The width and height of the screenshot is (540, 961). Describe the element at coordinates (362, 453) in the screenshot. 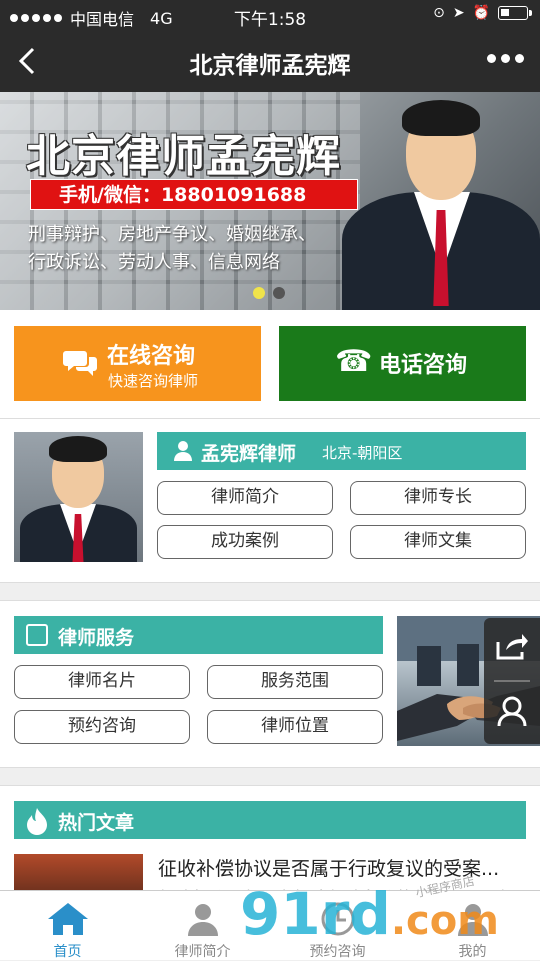

I see `lawyer-location: 北京-朝阳区` at that location.